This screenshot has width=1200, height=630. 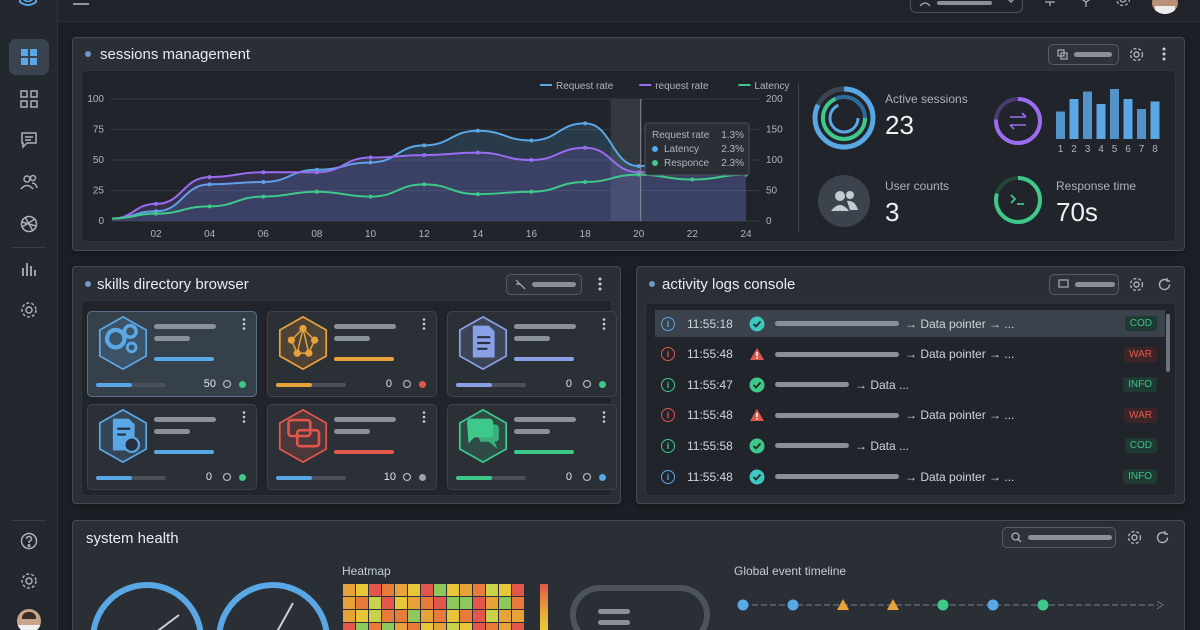 What do you see at coordinates (352, 447) in the screenshot?
I see `skill-card: 10` at bounding box center [352, 447].